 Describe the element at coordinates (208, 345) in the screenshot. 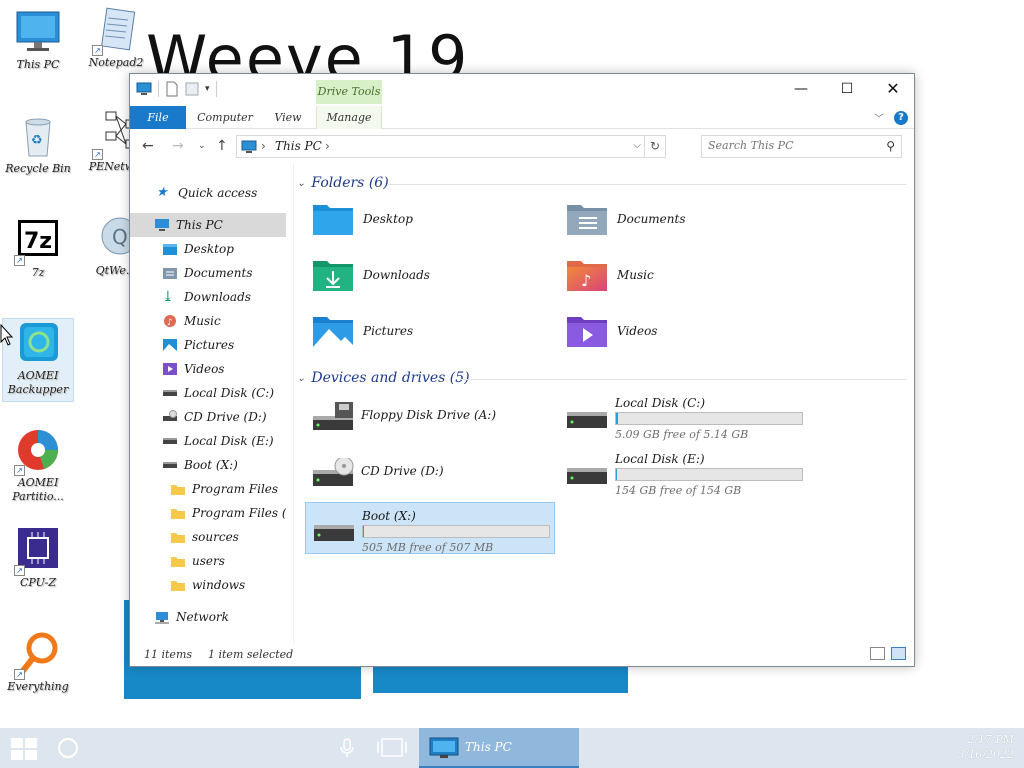

I see `nav-item-pictures: Pictures` at that location.